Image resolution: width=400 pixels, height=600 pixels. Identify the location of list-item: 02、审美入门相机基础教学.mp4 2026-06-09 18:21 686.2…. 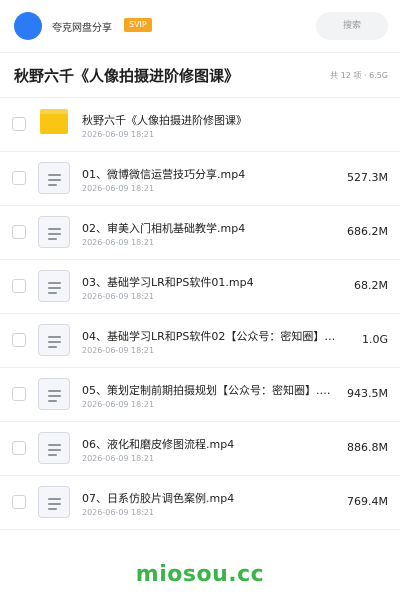
(200, 233).